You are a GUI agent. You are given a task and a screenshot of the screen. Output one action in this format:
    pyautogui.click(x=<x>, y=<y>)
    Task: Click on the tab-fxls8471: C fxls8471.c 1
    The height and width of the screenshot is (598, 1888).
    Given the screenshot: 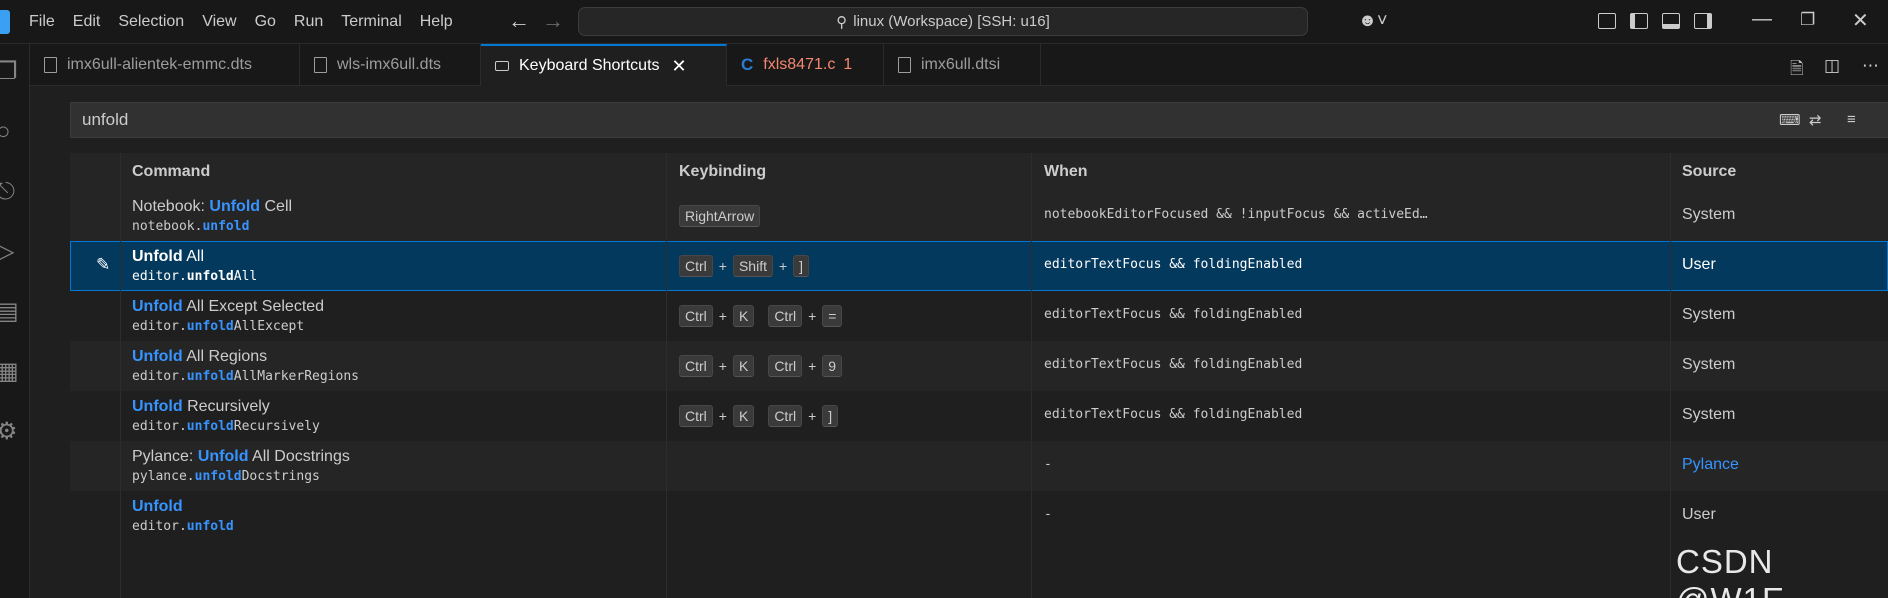 What is the action you would take?
    pyautogui.click(x=805, y=65)
    